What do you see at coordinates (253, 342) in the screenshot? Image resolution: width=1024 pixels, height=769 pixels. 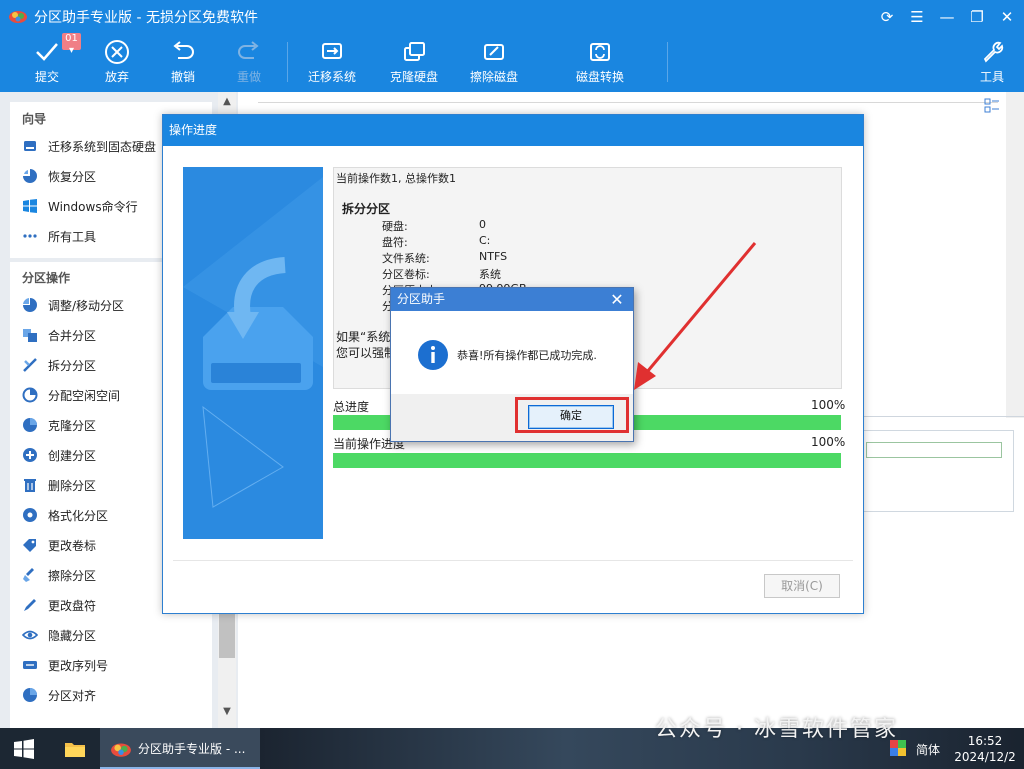 I see `download-disk-icon` at bounding box center [253, 342].